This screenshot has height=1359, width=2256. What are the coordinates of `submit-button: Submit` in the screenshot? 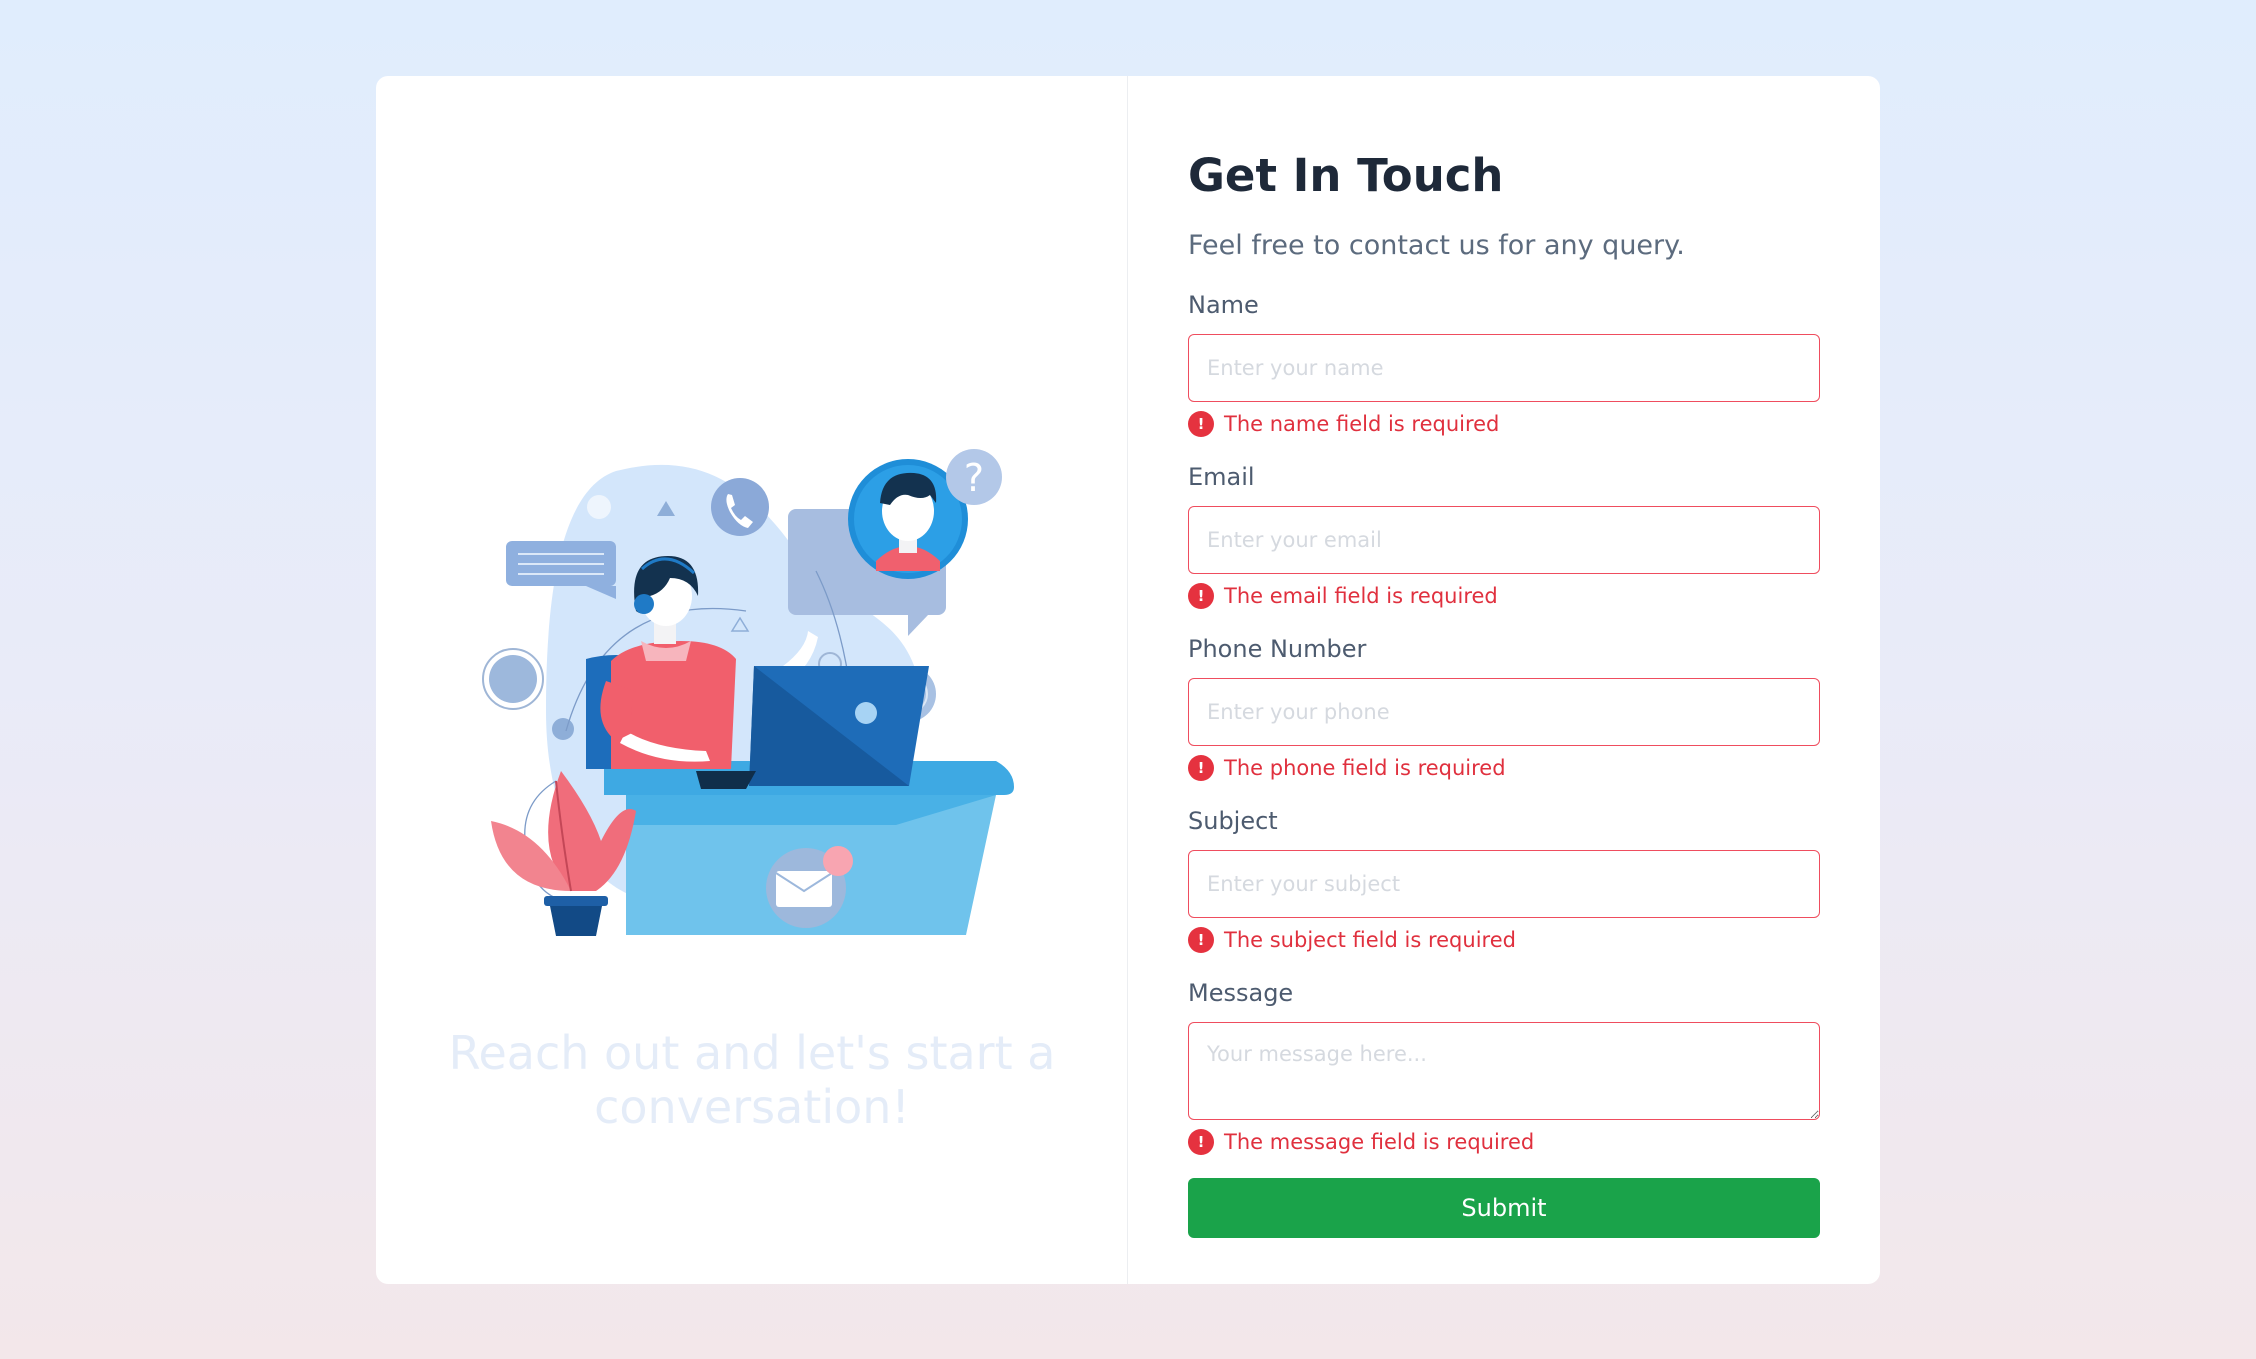 It's located at (1504, 1208).